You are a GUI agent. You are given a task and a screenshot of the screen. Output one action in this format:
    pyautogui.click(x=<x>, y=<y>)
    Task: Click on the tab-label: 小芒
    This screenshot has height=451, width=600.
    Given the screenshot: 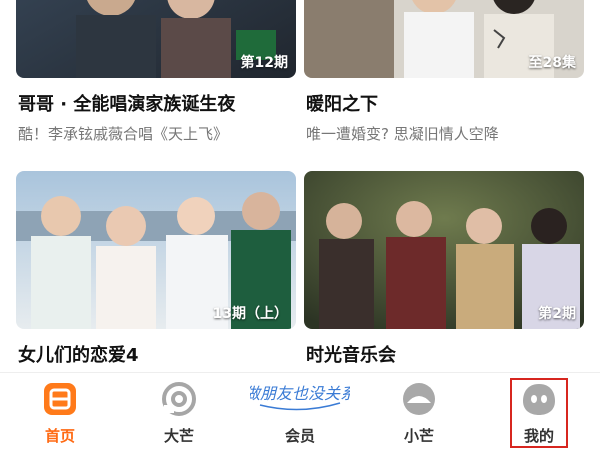 What is the action you would take?
    pyautogui.click(x=418, y=436)
    